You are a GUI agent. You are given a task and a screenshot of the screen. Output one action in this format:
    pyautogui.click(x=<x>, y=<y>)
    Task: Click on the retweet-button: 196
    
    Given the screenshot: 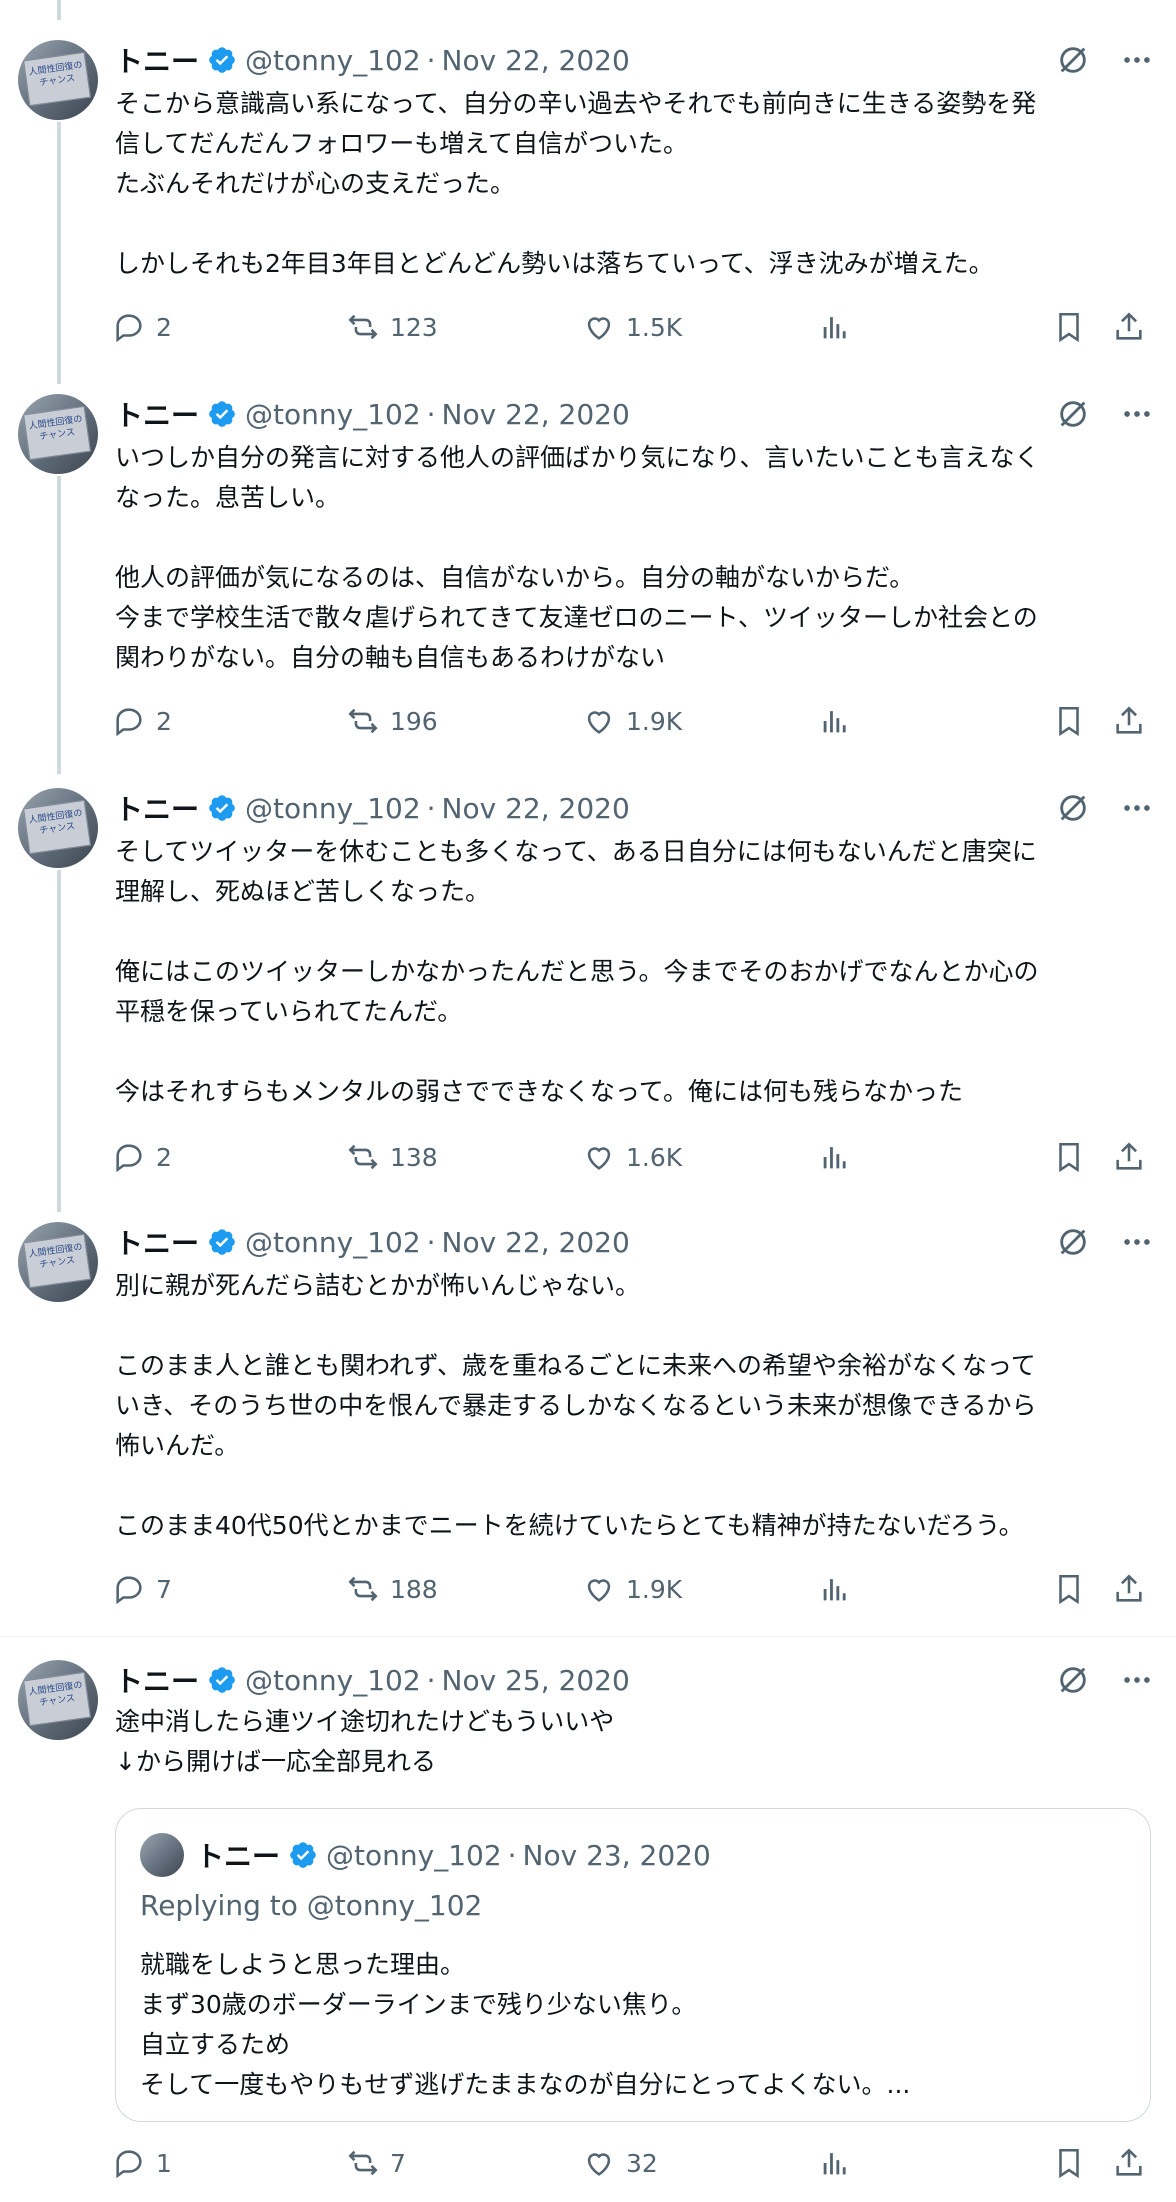 What is the action you would take?
    pyautogui.click(x=392, y=721)
    